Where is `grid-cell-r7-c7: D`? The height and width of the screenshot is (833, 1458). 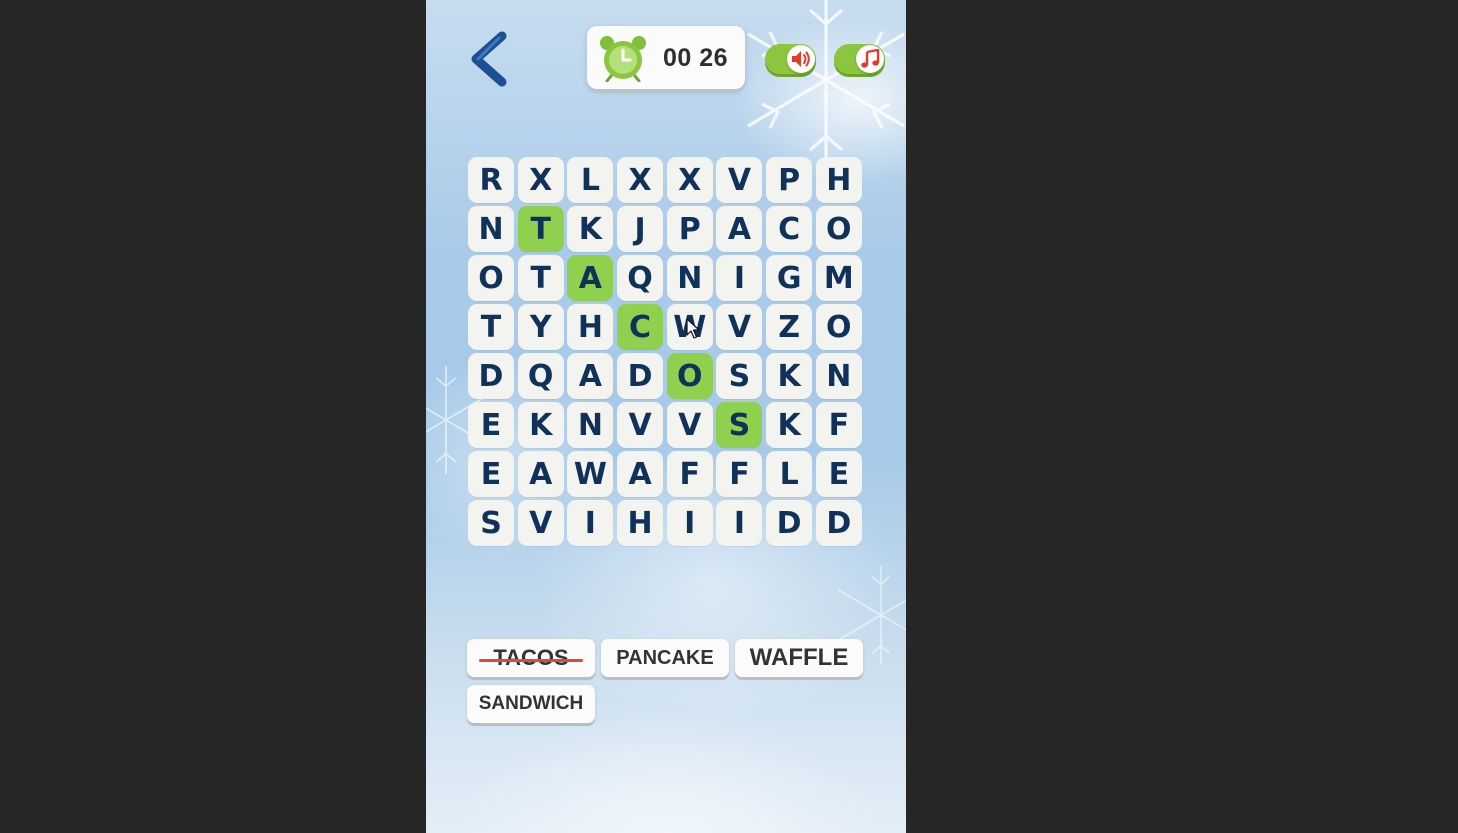 grid-cell-r7-c7: D is located at coordinates (838, 523).